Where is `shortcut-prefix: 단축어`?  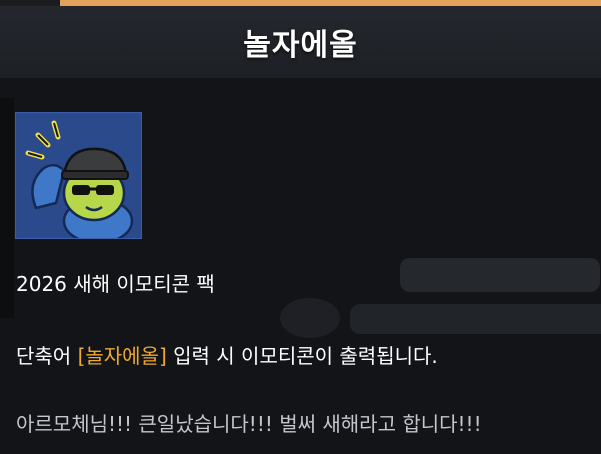 shortcut-prefix: 단축어 is located at coordinates (47, 356).